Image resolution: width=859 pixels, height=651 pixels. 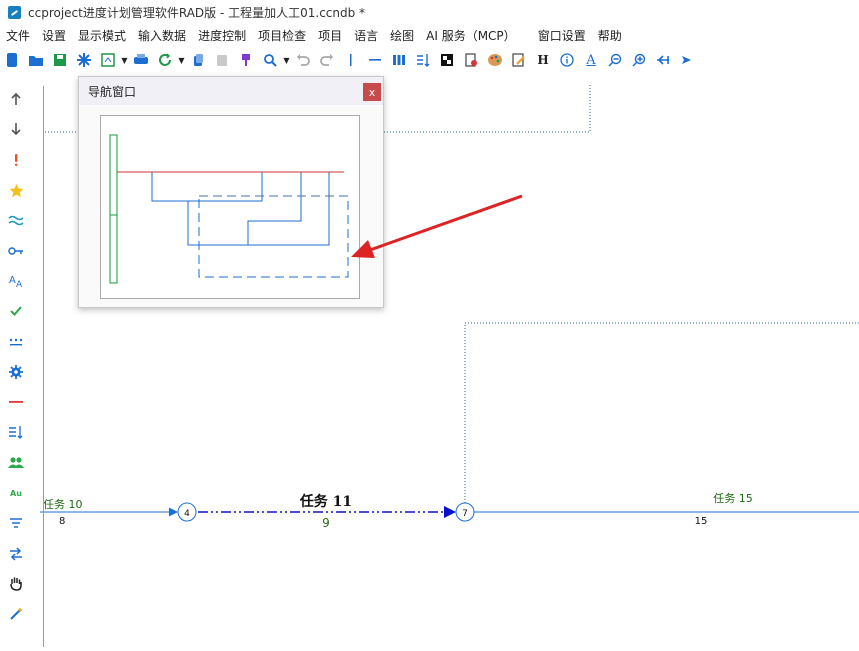 What do you see at coordinates (351, 60) in the screenshot?
I see `vertical-line-icon` at bounding box center [351, 60].